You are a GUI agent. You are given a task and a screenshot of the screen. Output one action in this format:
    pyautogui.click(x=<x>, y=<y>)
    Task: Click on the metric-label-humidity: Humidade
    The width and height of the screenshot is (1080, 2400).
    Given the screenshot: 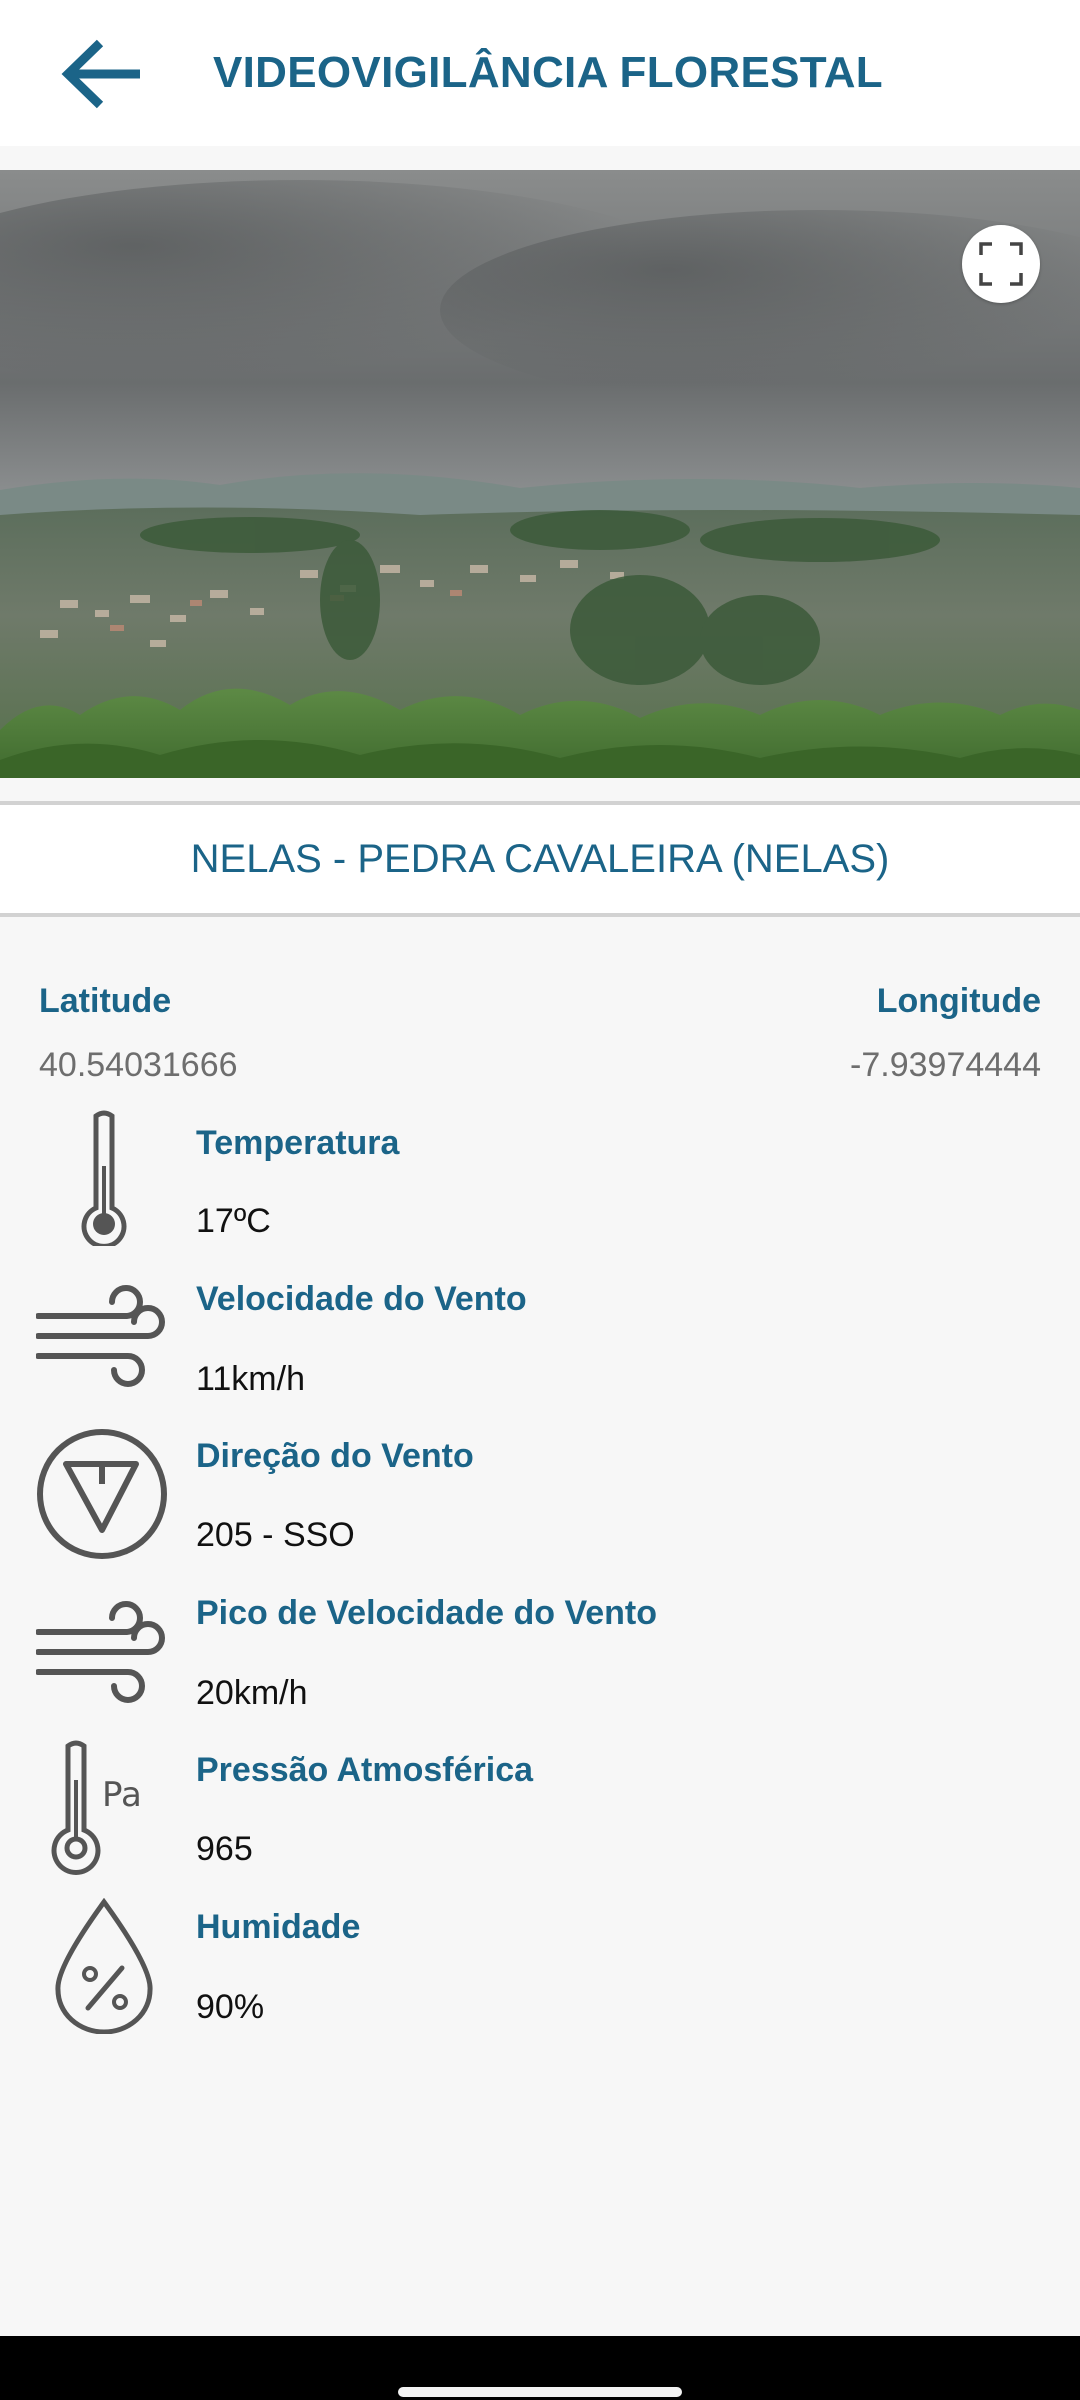 What is the action you would take?
    pyautogui.click(x=278, y=1927)
    